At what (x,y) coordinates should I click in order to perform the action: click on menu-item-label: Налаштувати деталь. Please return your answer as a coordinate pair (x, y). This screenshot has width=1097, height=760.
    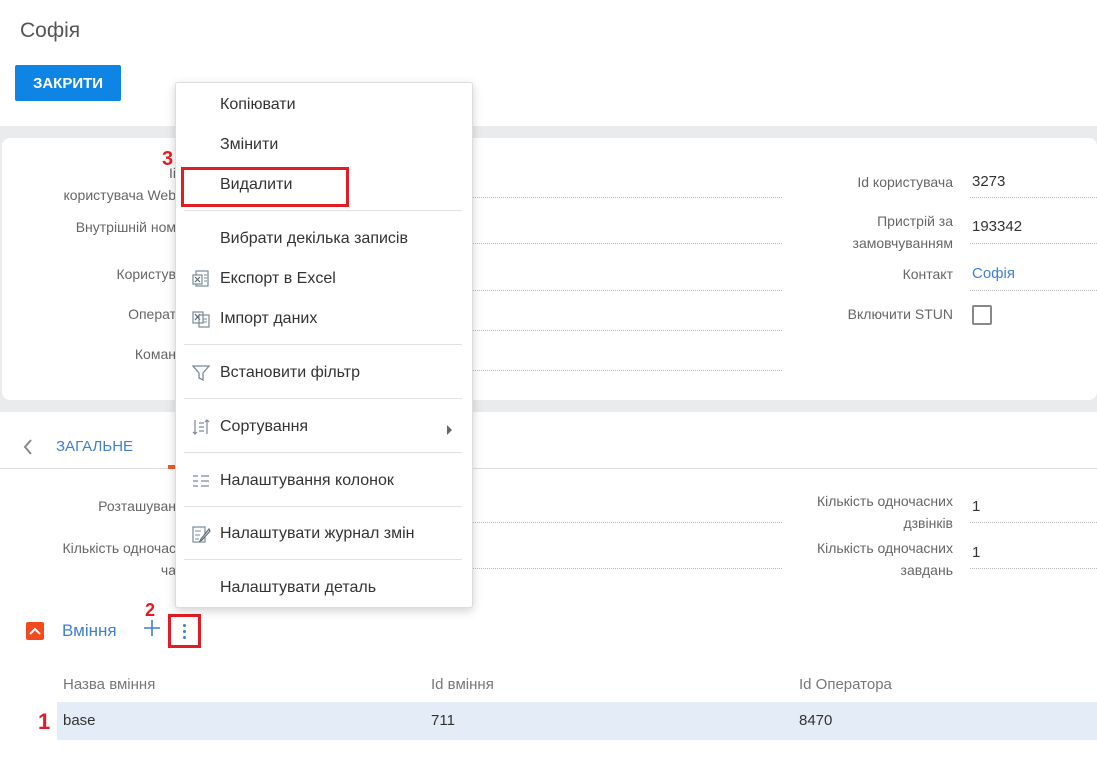
    Looking at the image, I should click on (298, 587).